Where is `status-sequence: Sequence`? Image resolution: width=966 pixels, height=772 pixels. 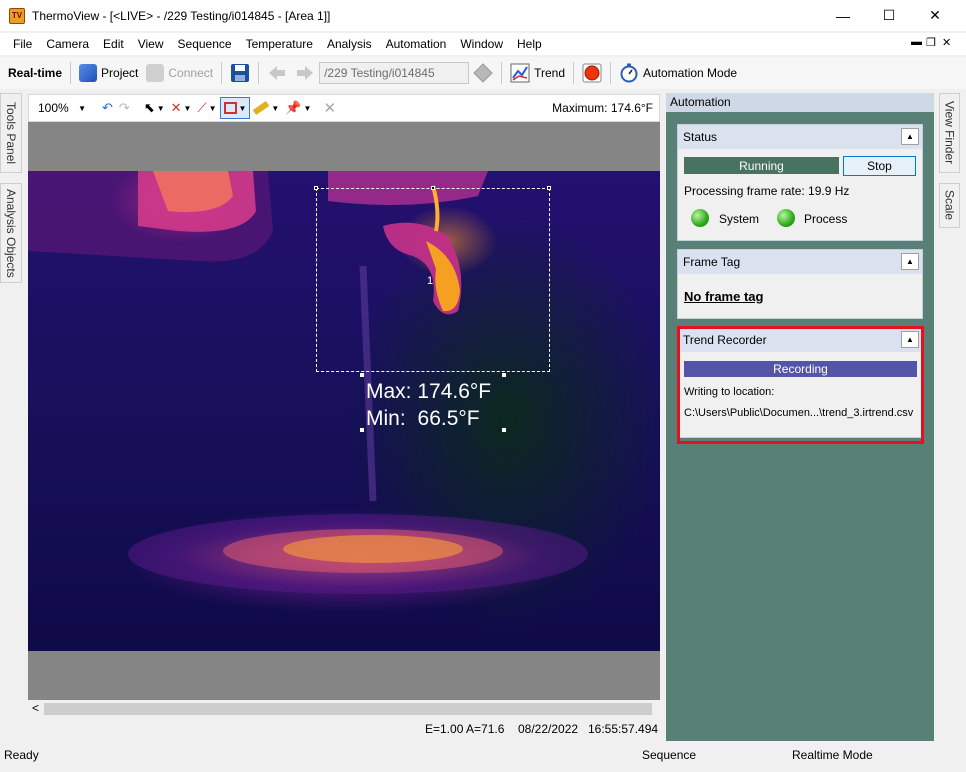
status-sequence: Sequence is located at coordinates (669, 755).